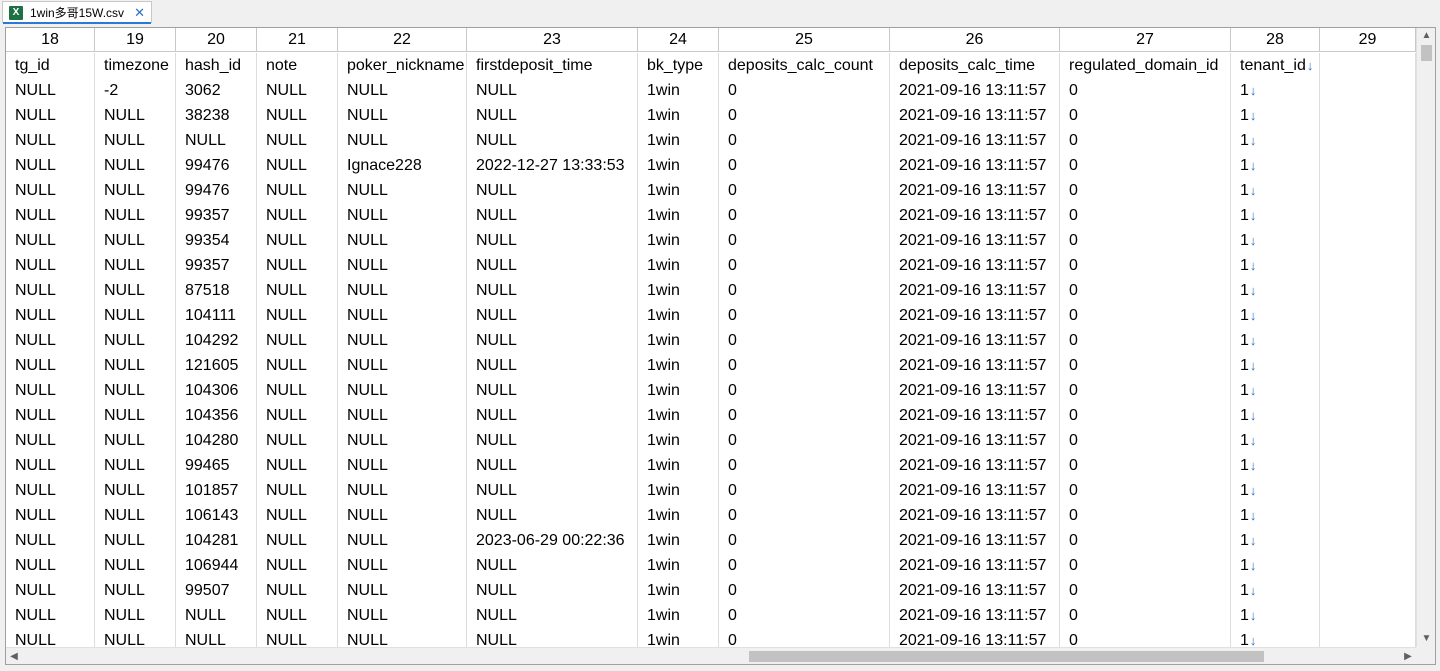  What do you see at coordinates (552, 165) in the screenshot?
I see `table-cell: 2022-12-27 13:33:53` at bounding box center [552, 165].